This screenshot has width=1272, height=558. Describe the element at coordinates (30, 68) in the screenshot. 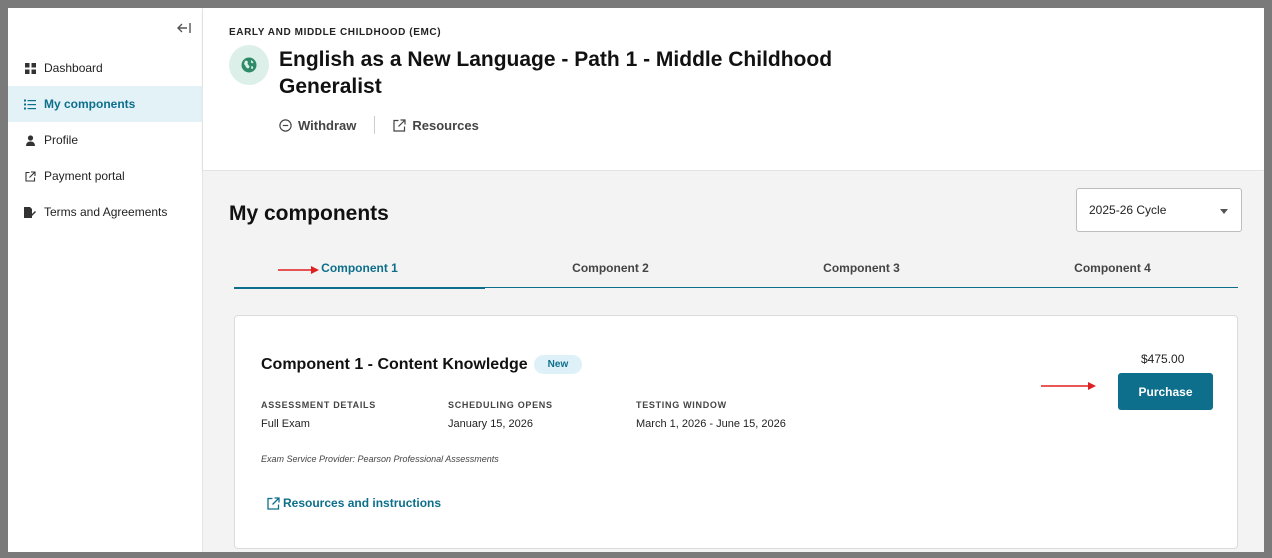

I see `grid-icon` at that location.